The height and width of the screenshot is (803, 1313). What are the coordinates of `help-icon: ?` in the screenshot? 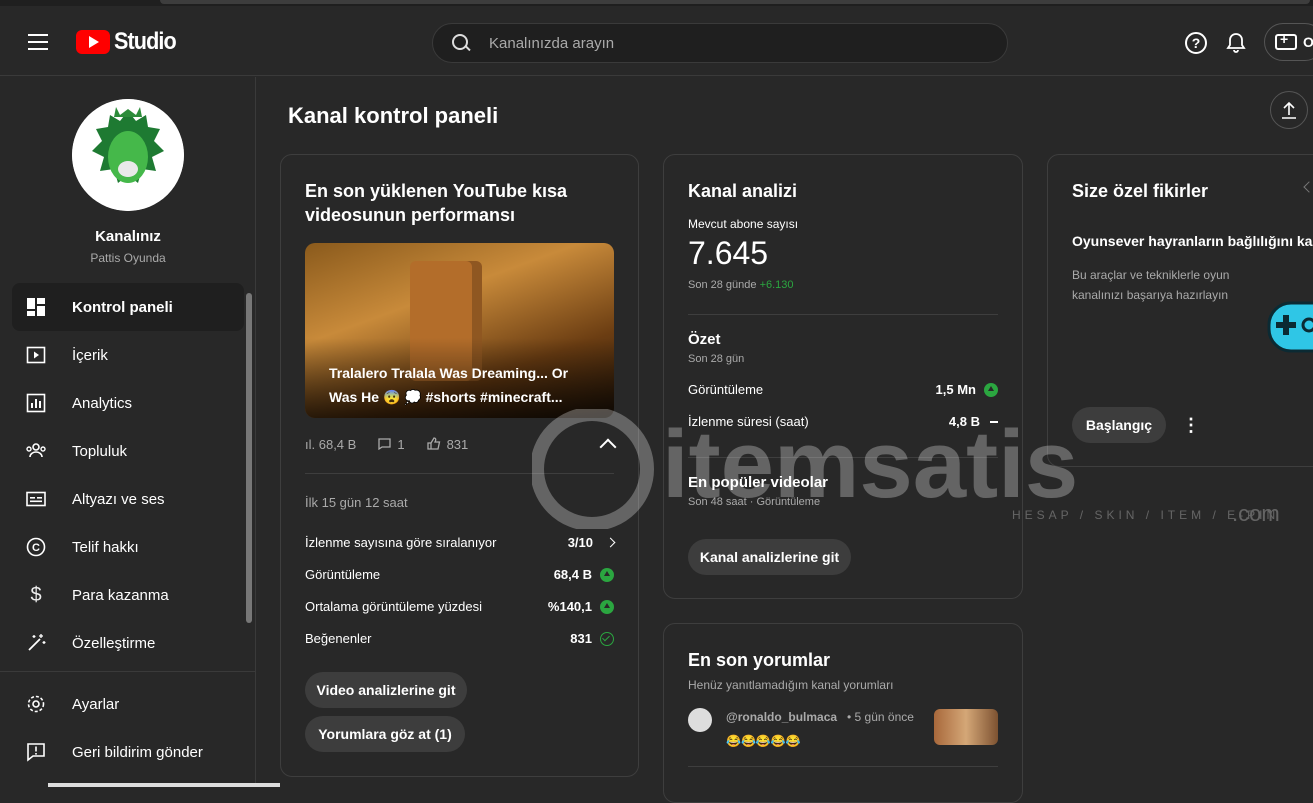 It's located at (1196, 43).